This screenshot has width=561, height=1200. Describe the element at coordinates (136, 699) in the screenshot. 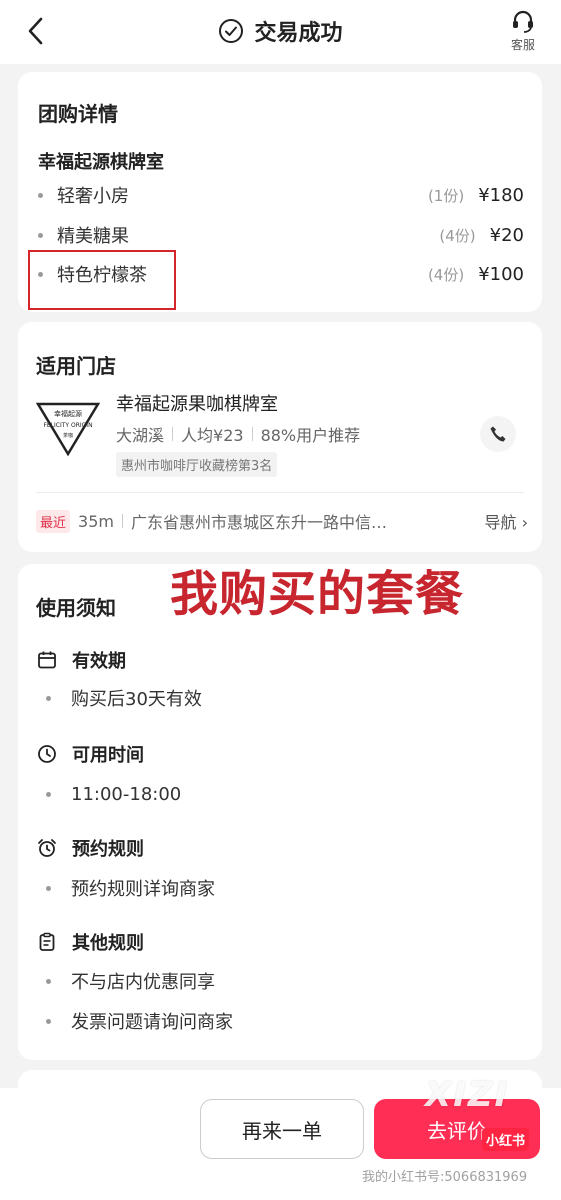

I see `rule-text: 购买后30天有效` at that location.